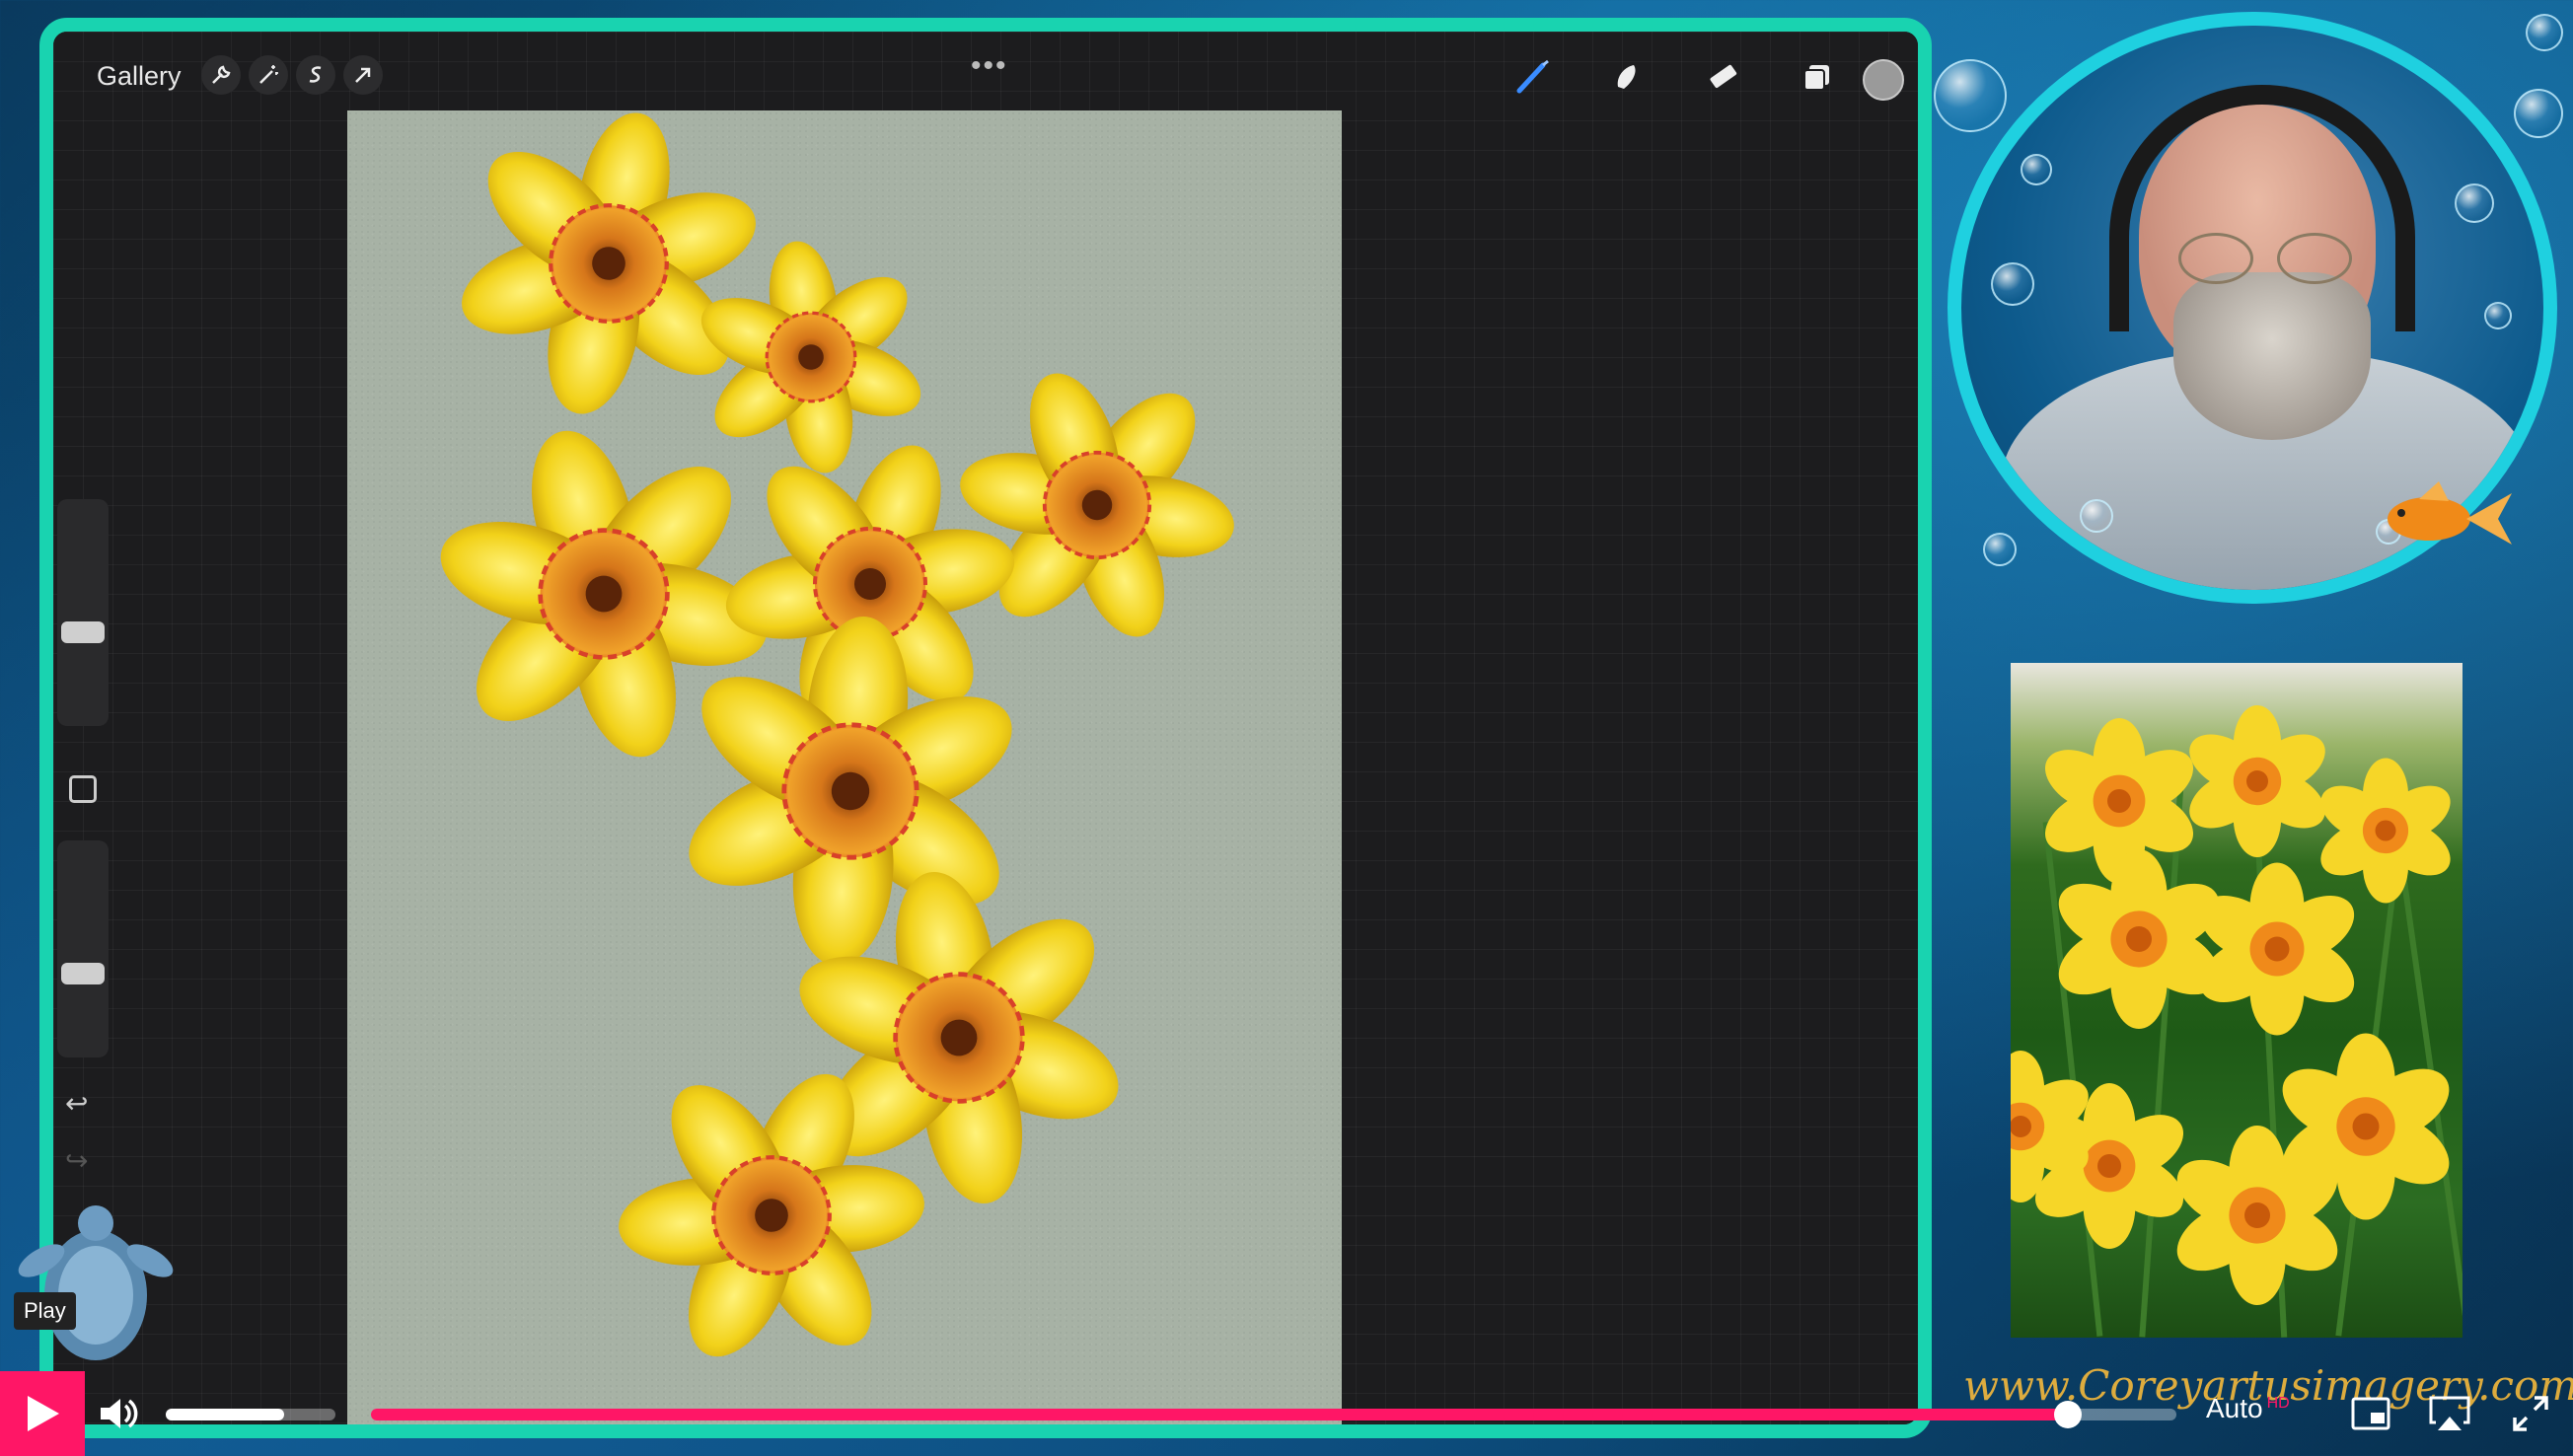 This screenshot has height=1456, width=2573. Describe the element at coordinates (76, 1103) in the screenshot. I see `undo-icon: ↩` at that location.